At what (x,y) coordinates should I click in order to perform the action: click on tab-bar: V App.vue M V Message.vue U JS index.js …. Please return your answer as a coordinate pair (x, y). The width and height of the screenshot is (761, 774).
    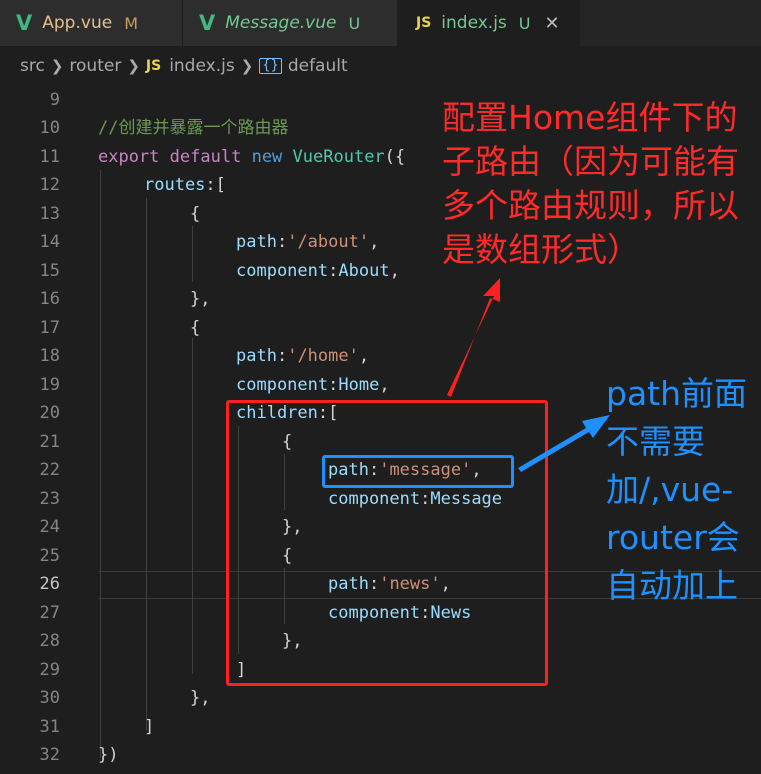
    Looking at the image, I should click on (380, 23).